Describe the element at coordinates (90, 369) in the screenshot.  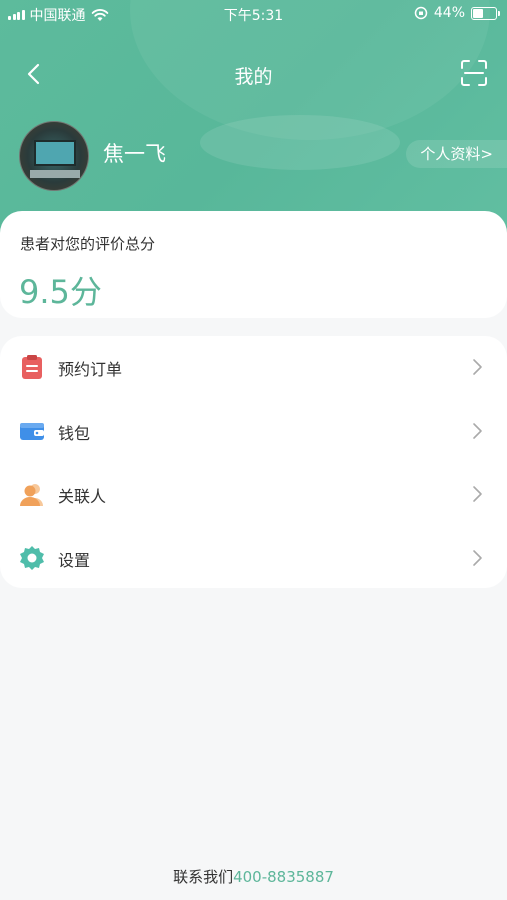
I see `menu-item-label: 预约订单` at that location.